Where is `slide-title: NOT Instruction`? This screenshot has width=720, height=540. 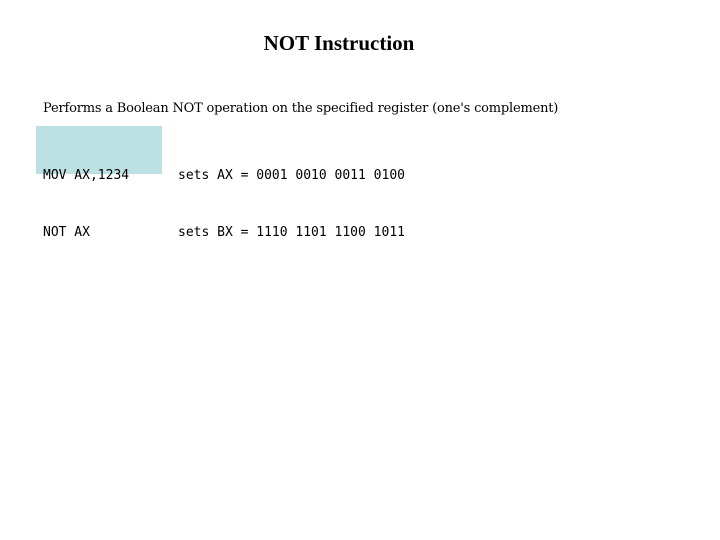
slide-title: NOT Instruction is located at coordinates (339, 43).